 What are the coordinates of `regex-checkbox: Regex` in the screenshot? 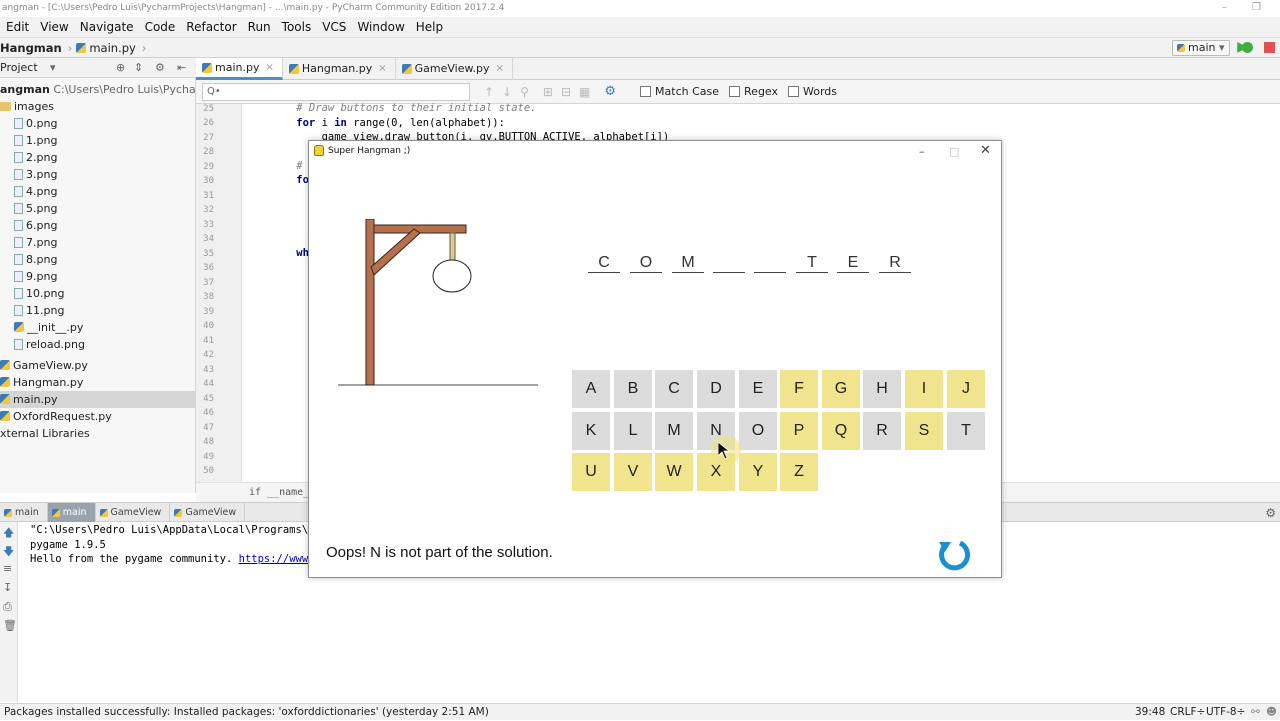 It's located at (753, 91).